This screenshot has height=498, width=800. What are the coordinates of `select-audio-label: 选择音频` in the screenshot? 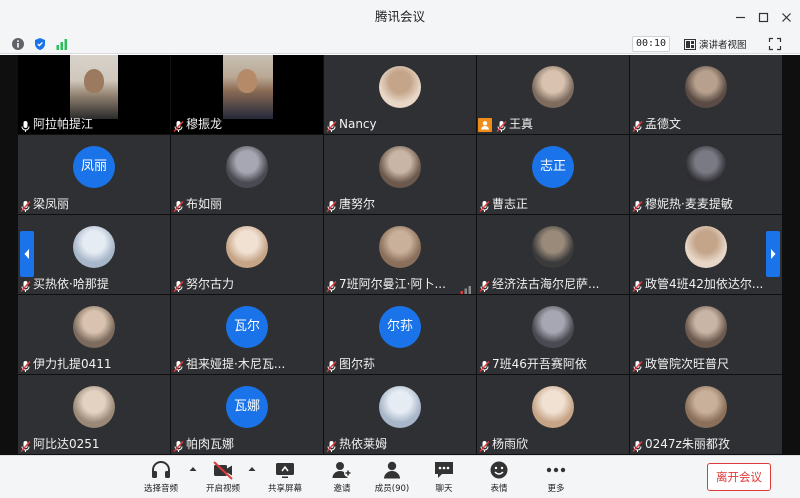 It's located at (160, 489).